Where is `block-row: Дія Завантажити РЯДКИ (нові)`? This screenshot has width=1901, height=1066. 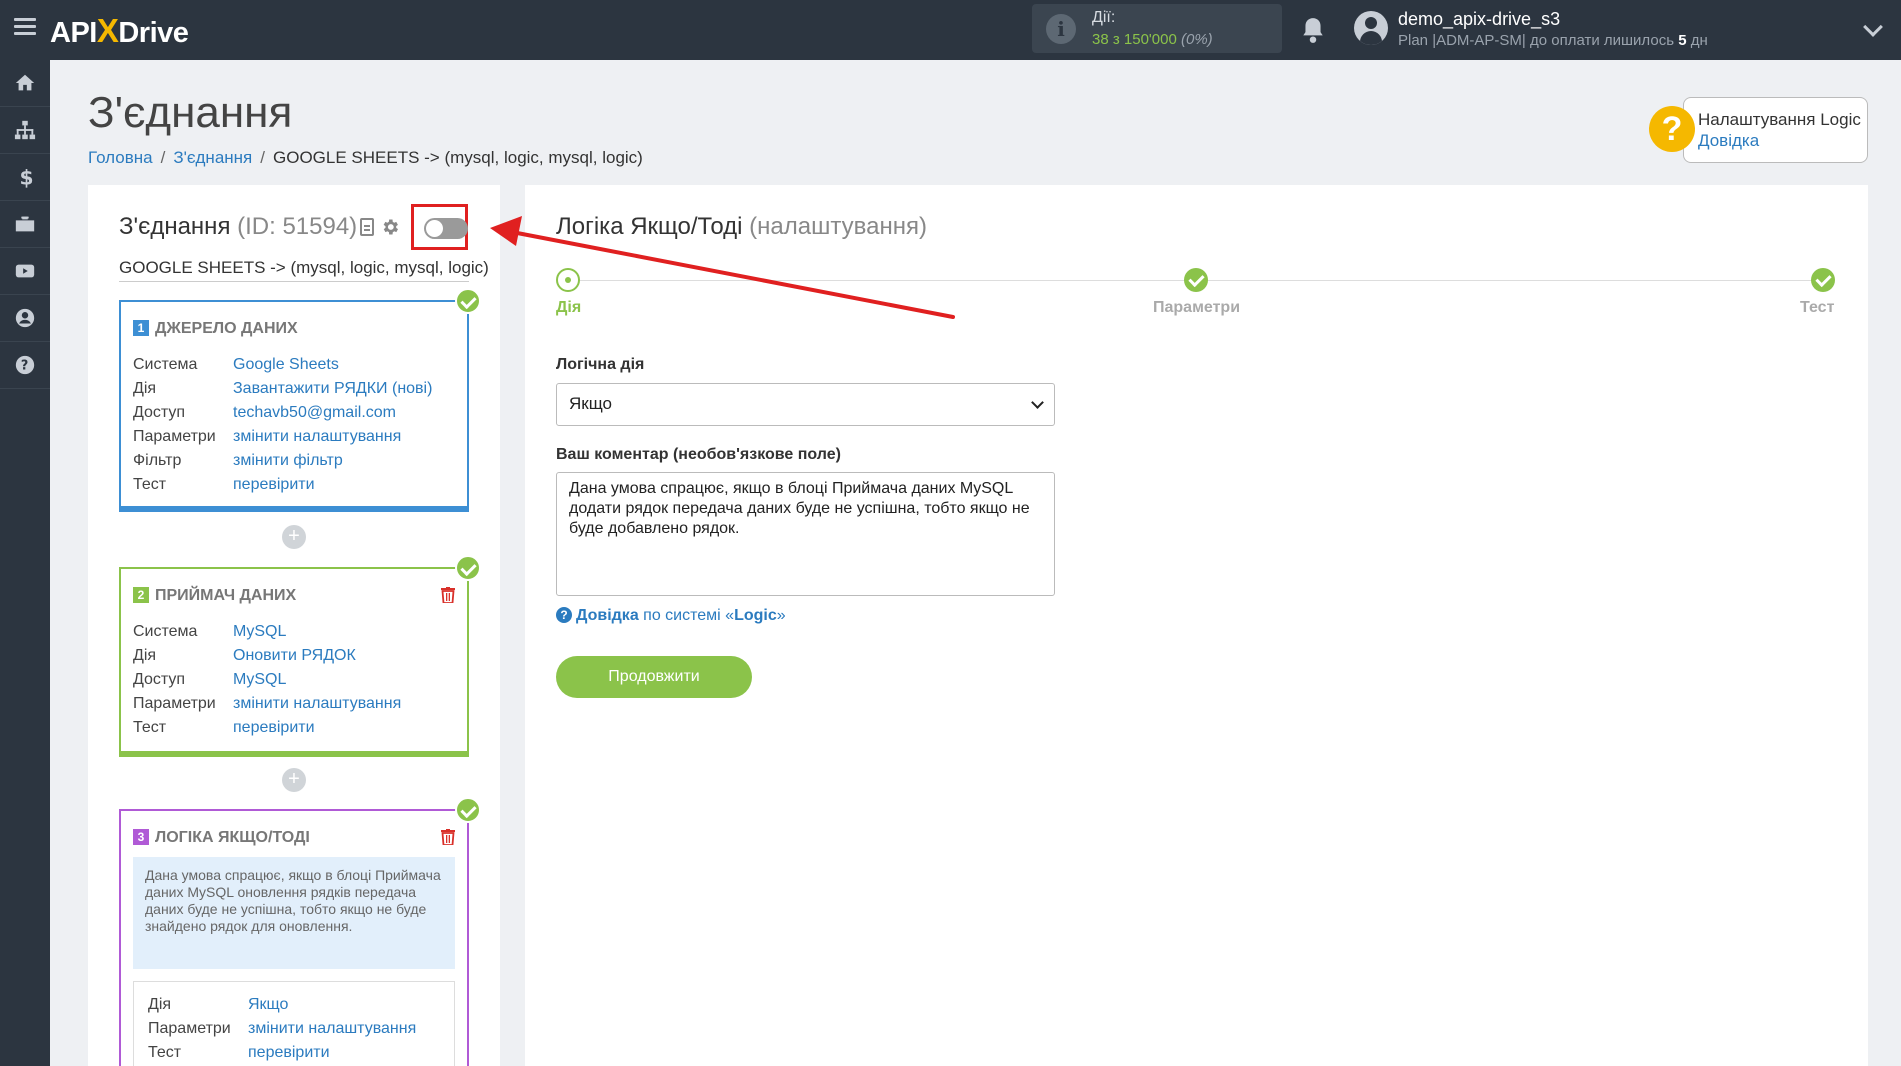 block-row: Дія Завантажити РЯДКИ (нові) is located at coordinates (283, 388).